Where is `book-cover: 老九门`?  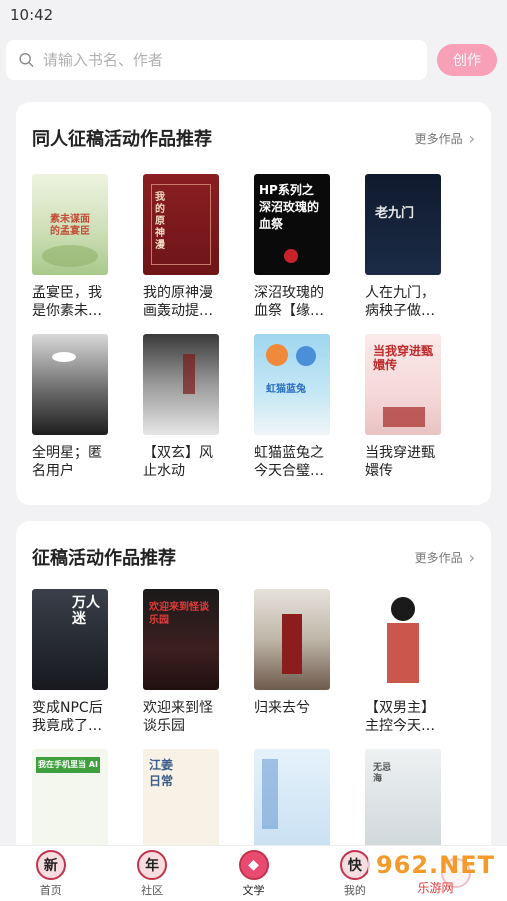
book-cover: 老九门 is located at coordinates (403, 224).